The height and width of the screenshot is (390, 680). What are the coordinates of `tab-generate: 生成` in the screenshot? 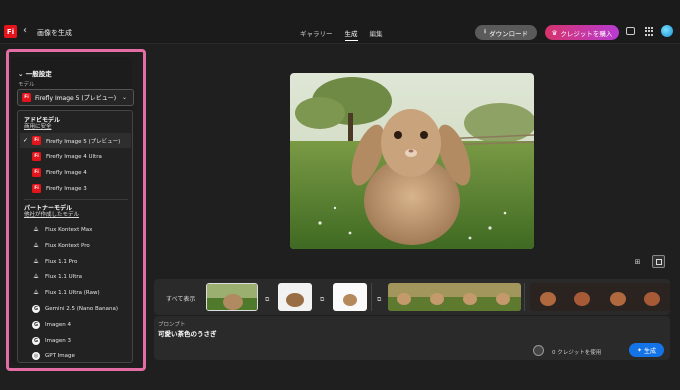 It's located at (351, 34).